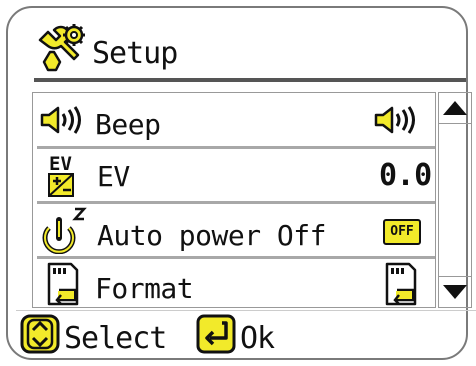  Describe the element at coordinates (113, 176) in the screenshot. I see `menu-item-label: EV` at that location.